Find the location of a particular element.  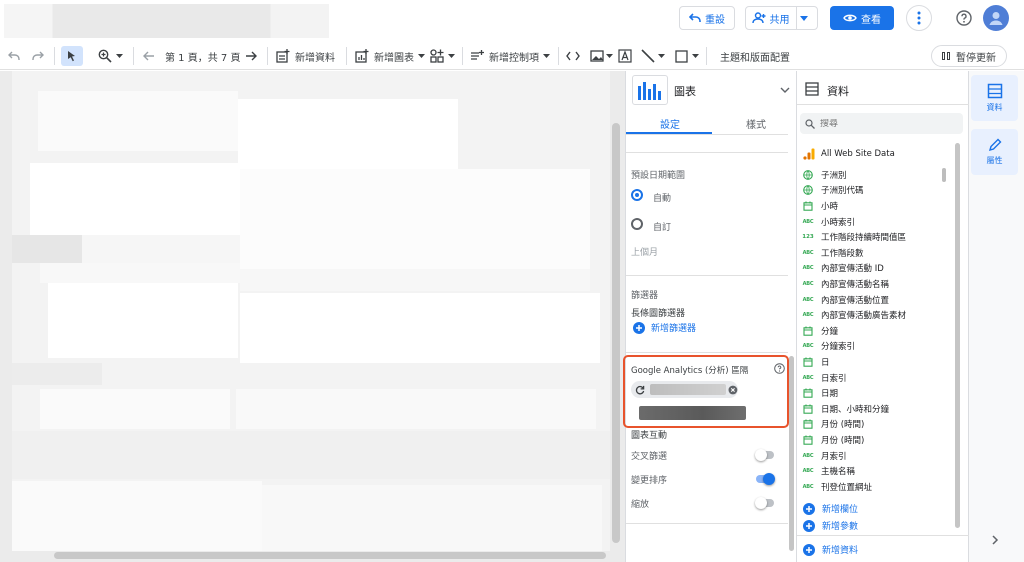

search-box is located at coordinates (881, 123).